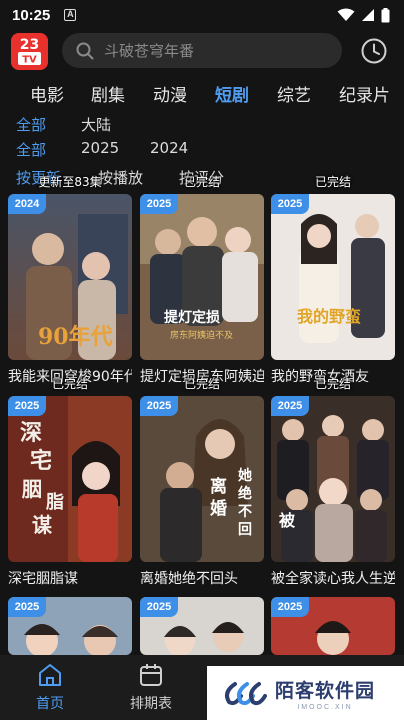 The height and width of the screenshot is (720, 404). What do you see at coordinates (245, 512) in the screenshot?
I see `svg-text: 不` at bounding box center [245, 512].